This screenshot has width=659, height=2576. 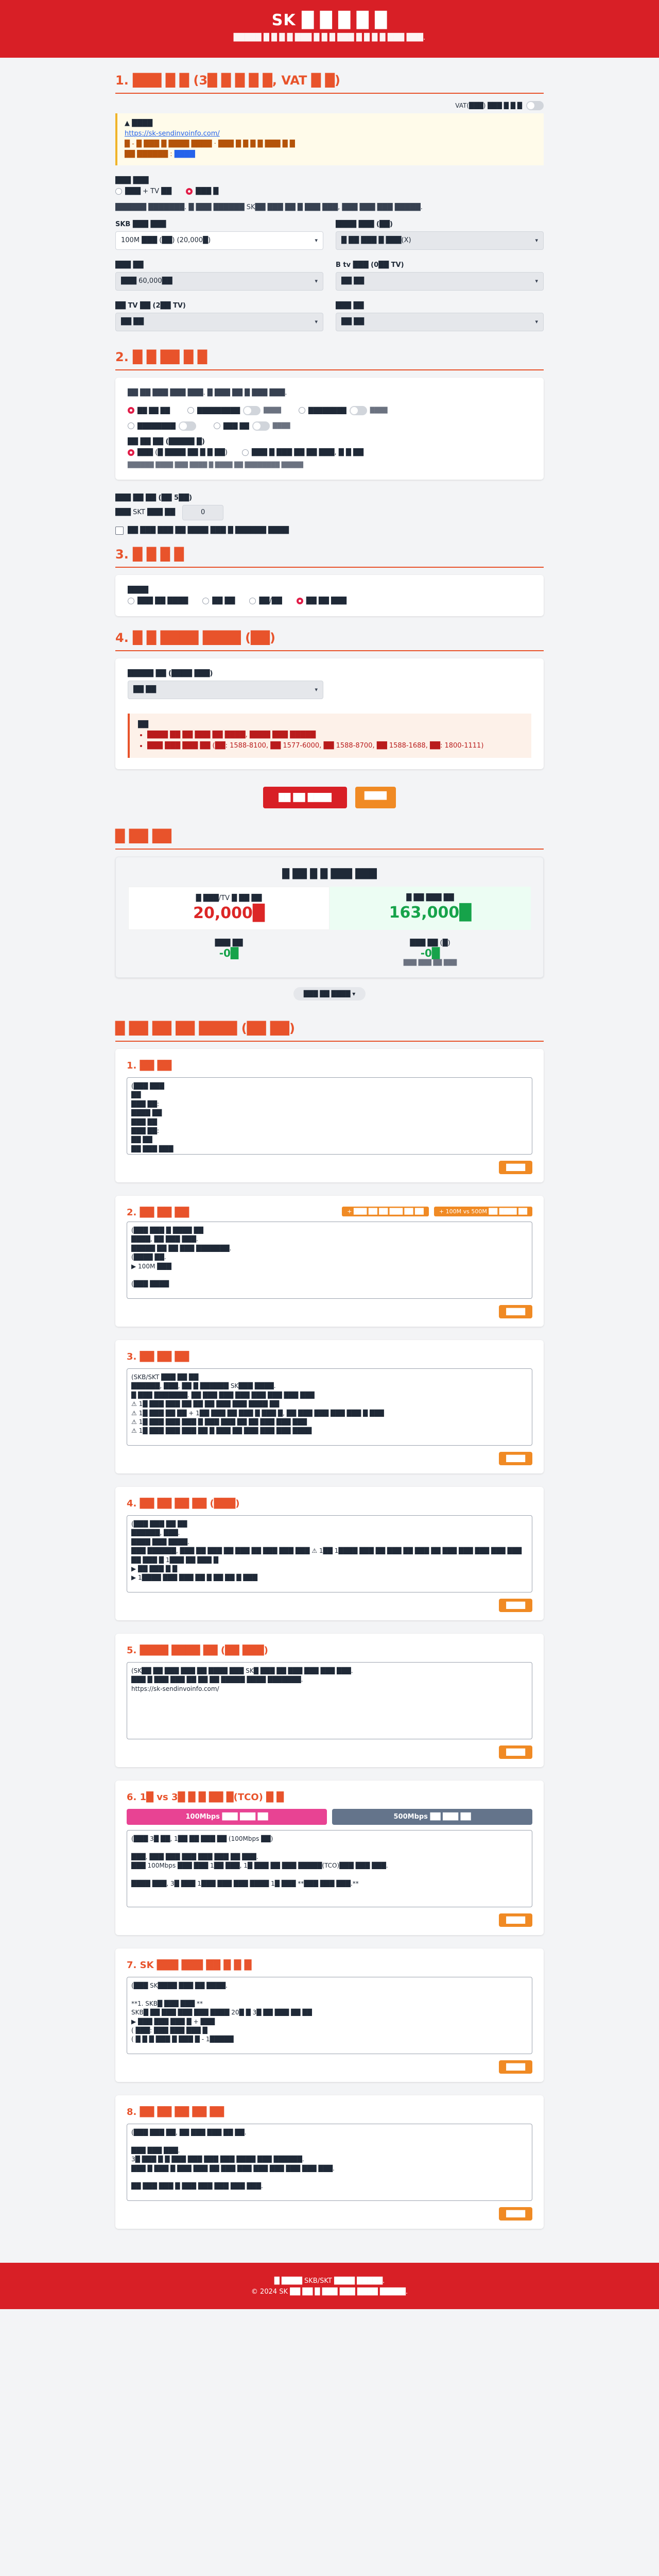 I want to click on result-title: █ ██ ██, so click(x=329, y=839).